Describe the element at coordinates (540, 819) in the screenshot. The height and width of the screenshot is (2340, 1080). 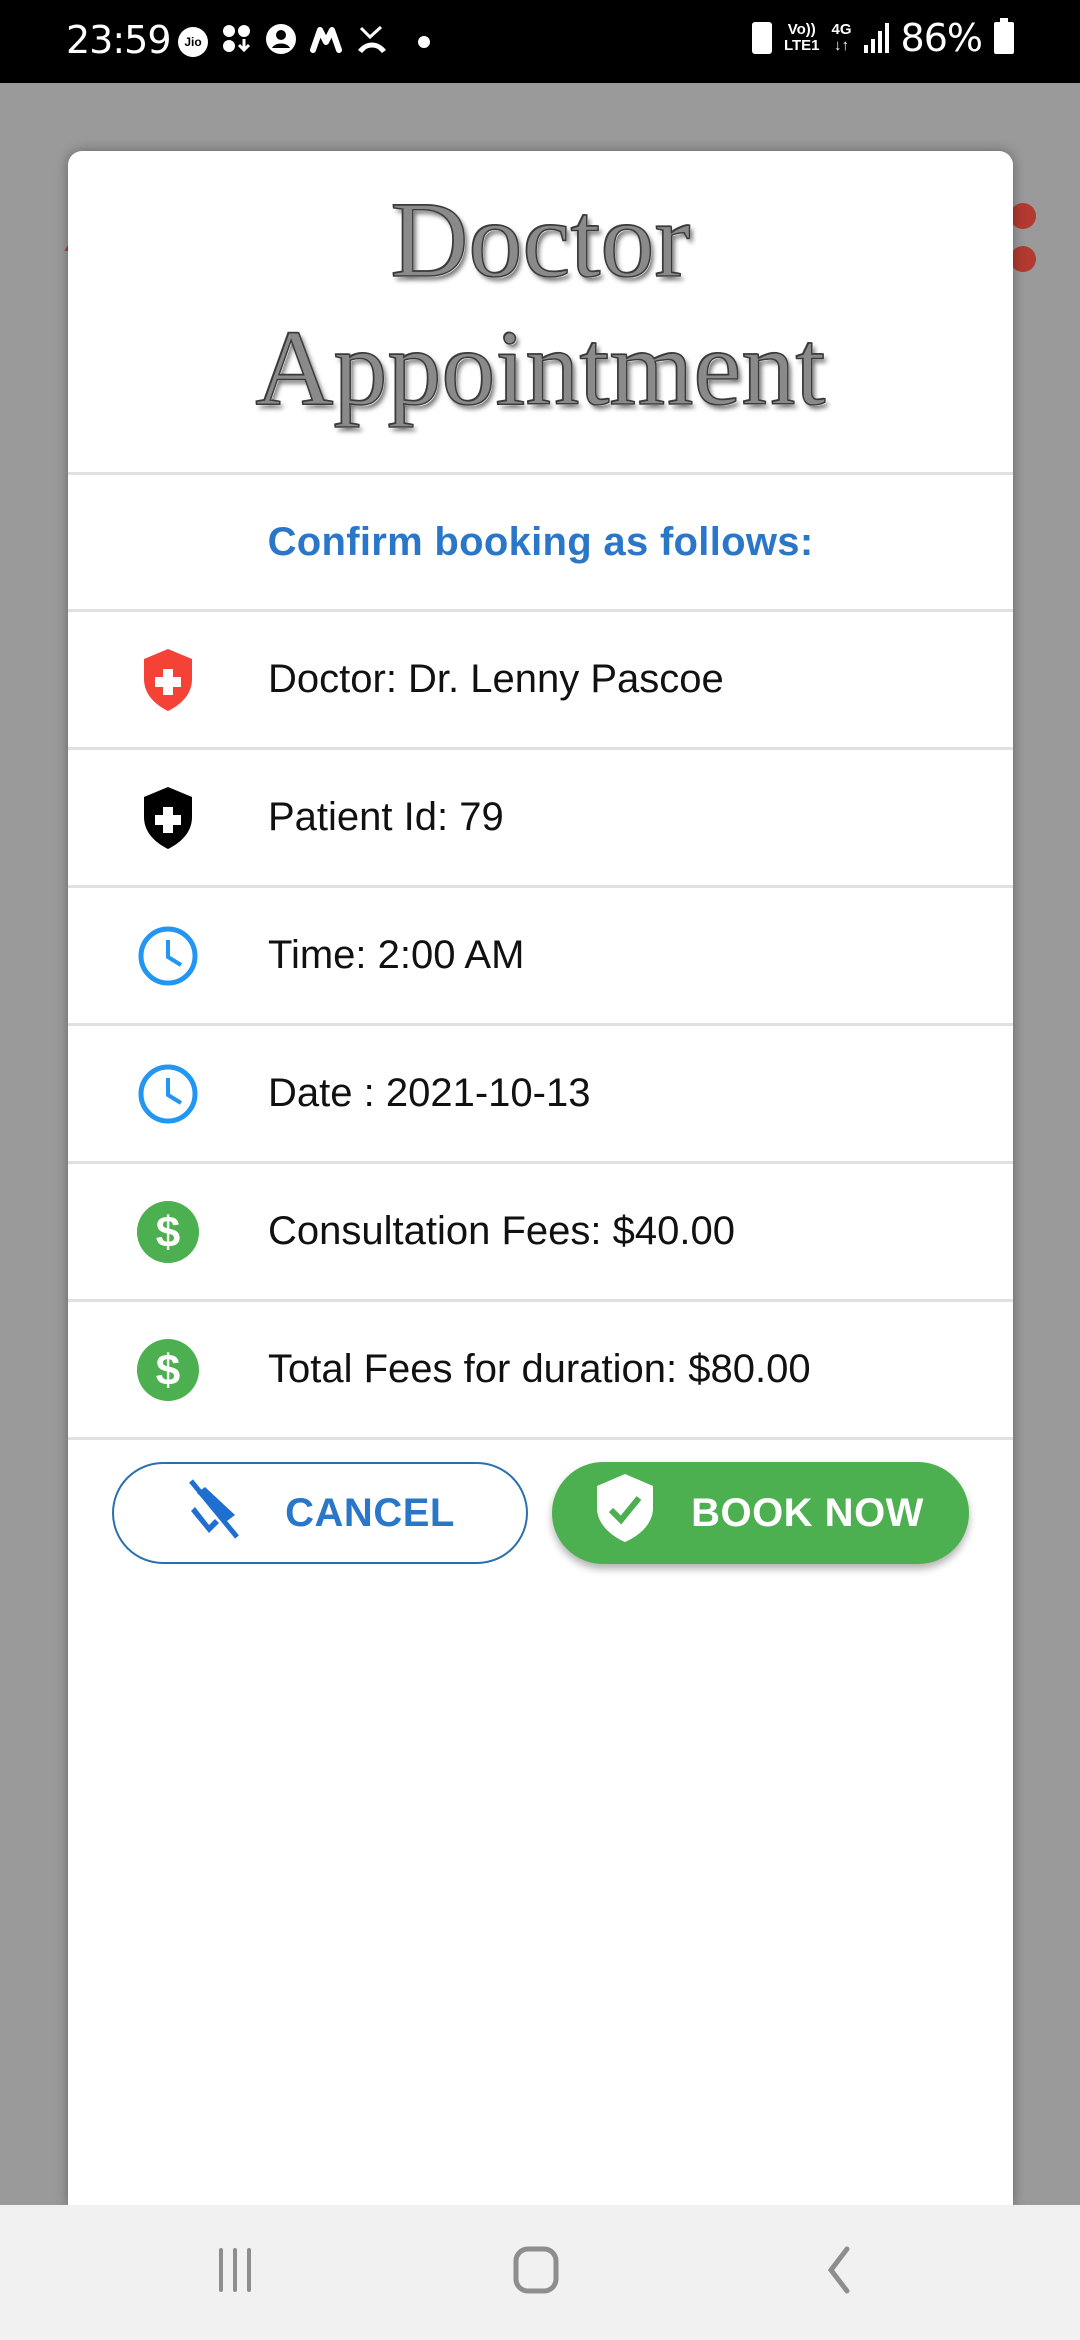
I see `info-row-patient: Patient Id: 79` at that location.